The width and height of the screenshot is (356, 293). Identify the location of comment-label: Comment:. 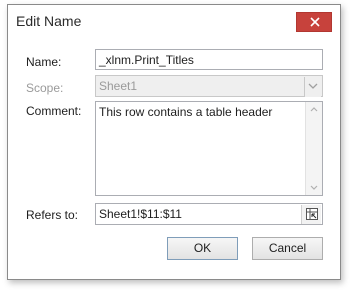
(54, 111).